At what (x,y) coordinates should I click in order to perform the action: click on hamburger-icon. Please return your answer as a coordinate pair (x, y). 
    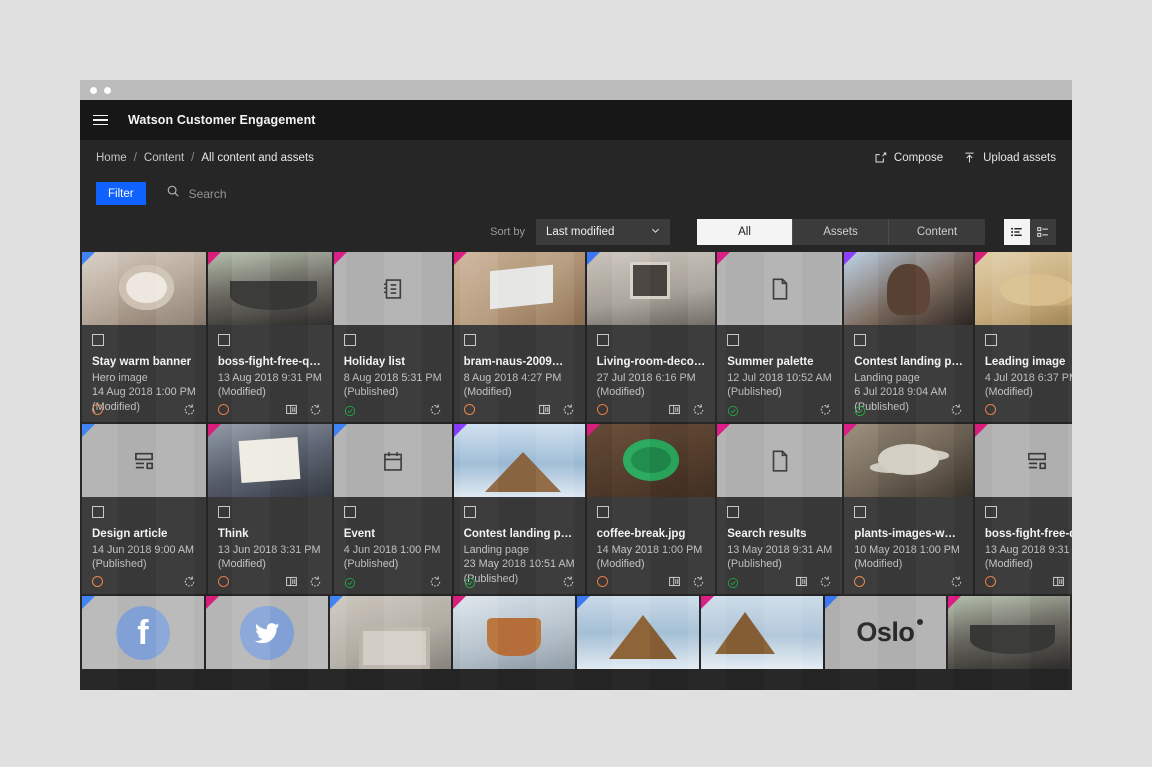
    Looking at the image, I should click on (100, 120).